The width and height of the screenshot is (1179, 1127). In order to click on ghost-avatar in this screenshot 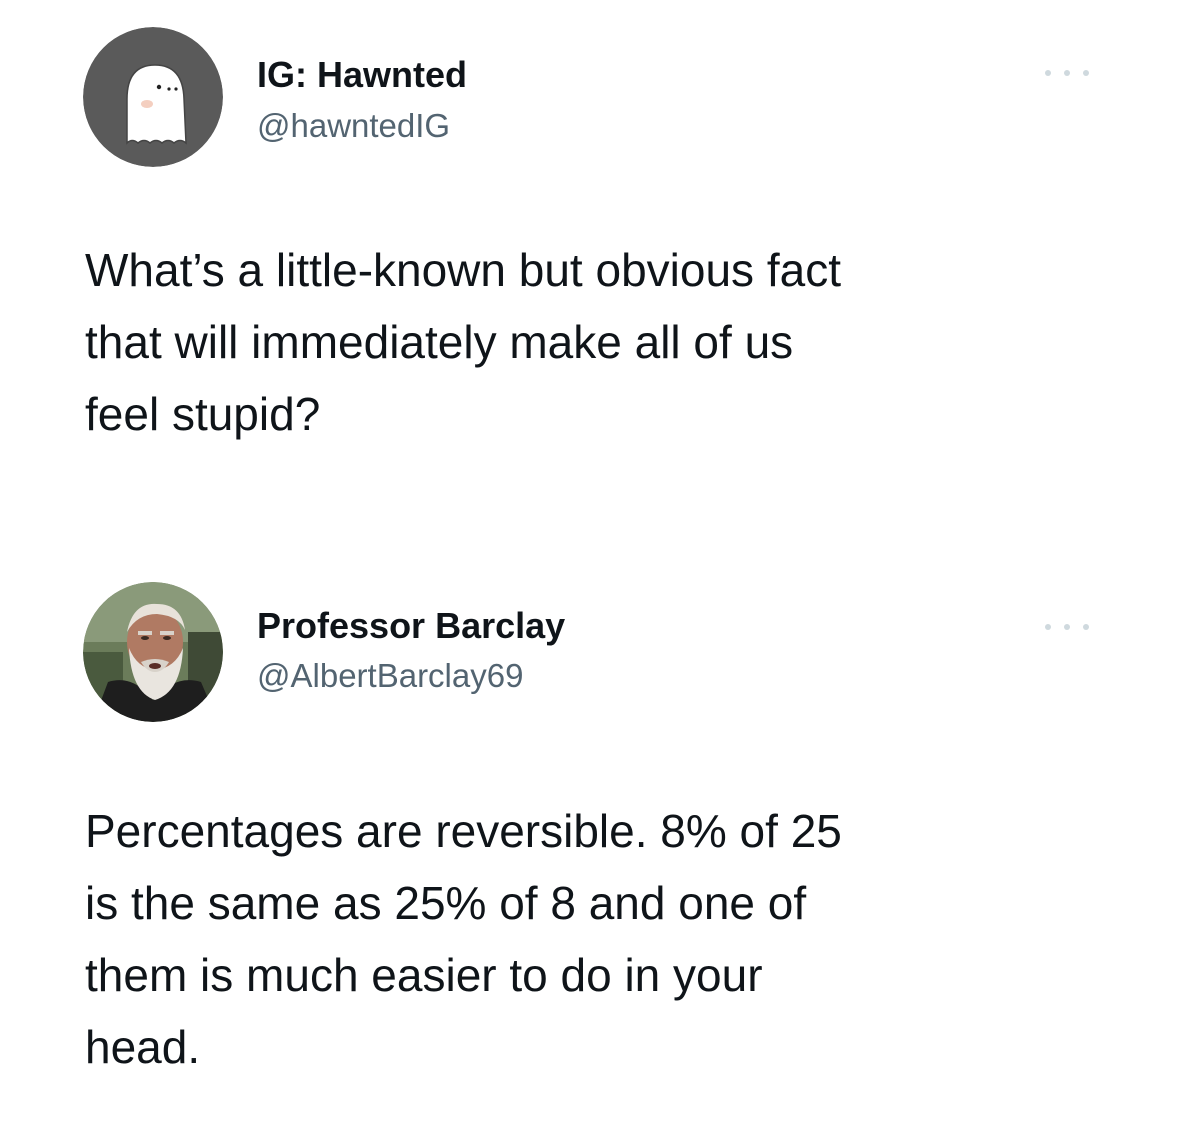, I will do `click(153, 97)`.